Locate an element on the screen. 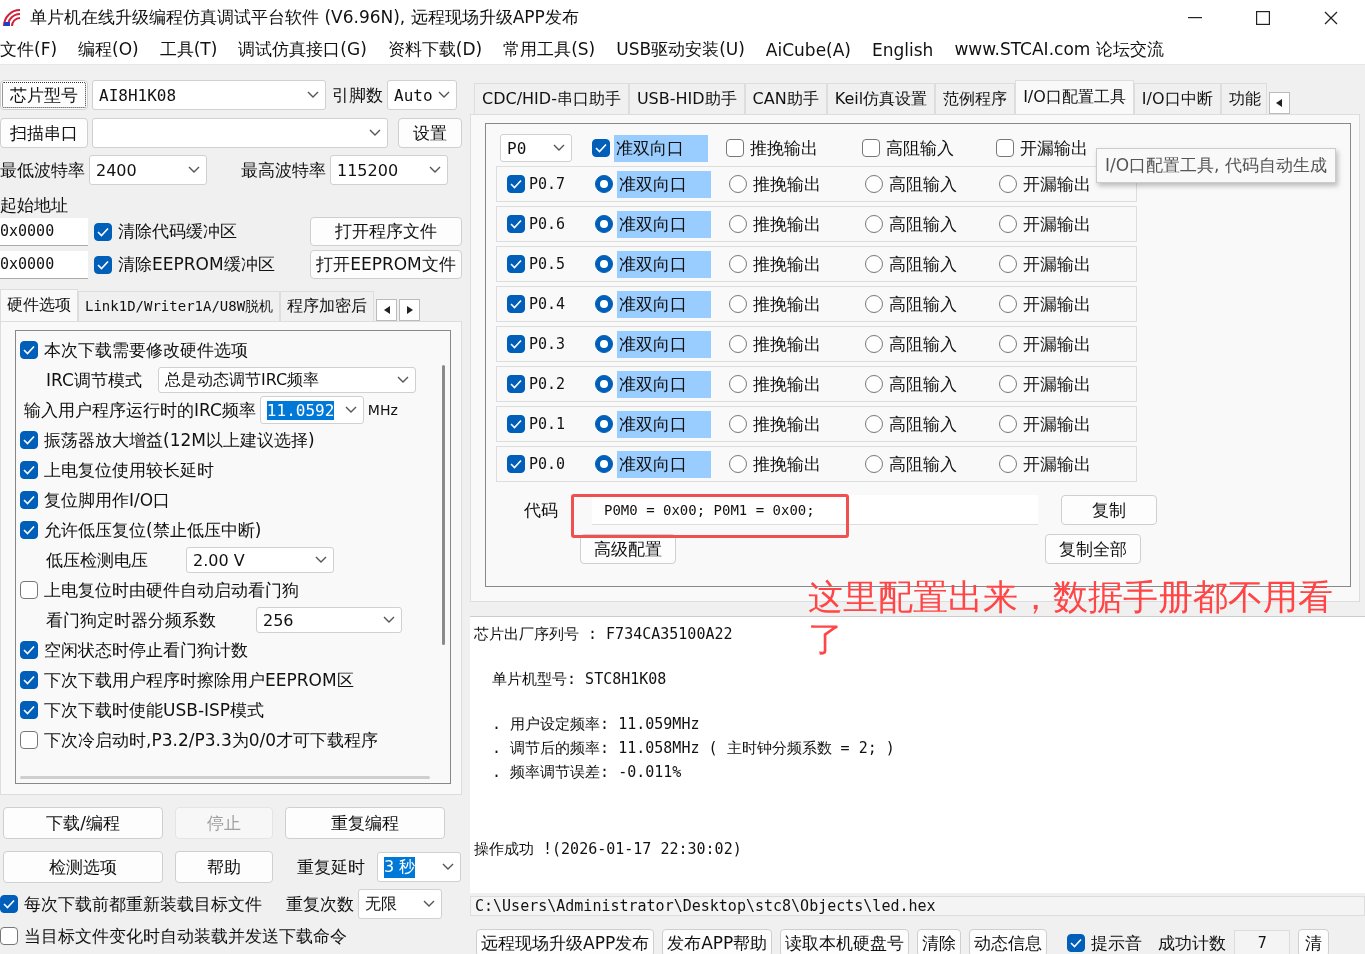  tab: USB-HID助手 is located at coordinates (686, 98).